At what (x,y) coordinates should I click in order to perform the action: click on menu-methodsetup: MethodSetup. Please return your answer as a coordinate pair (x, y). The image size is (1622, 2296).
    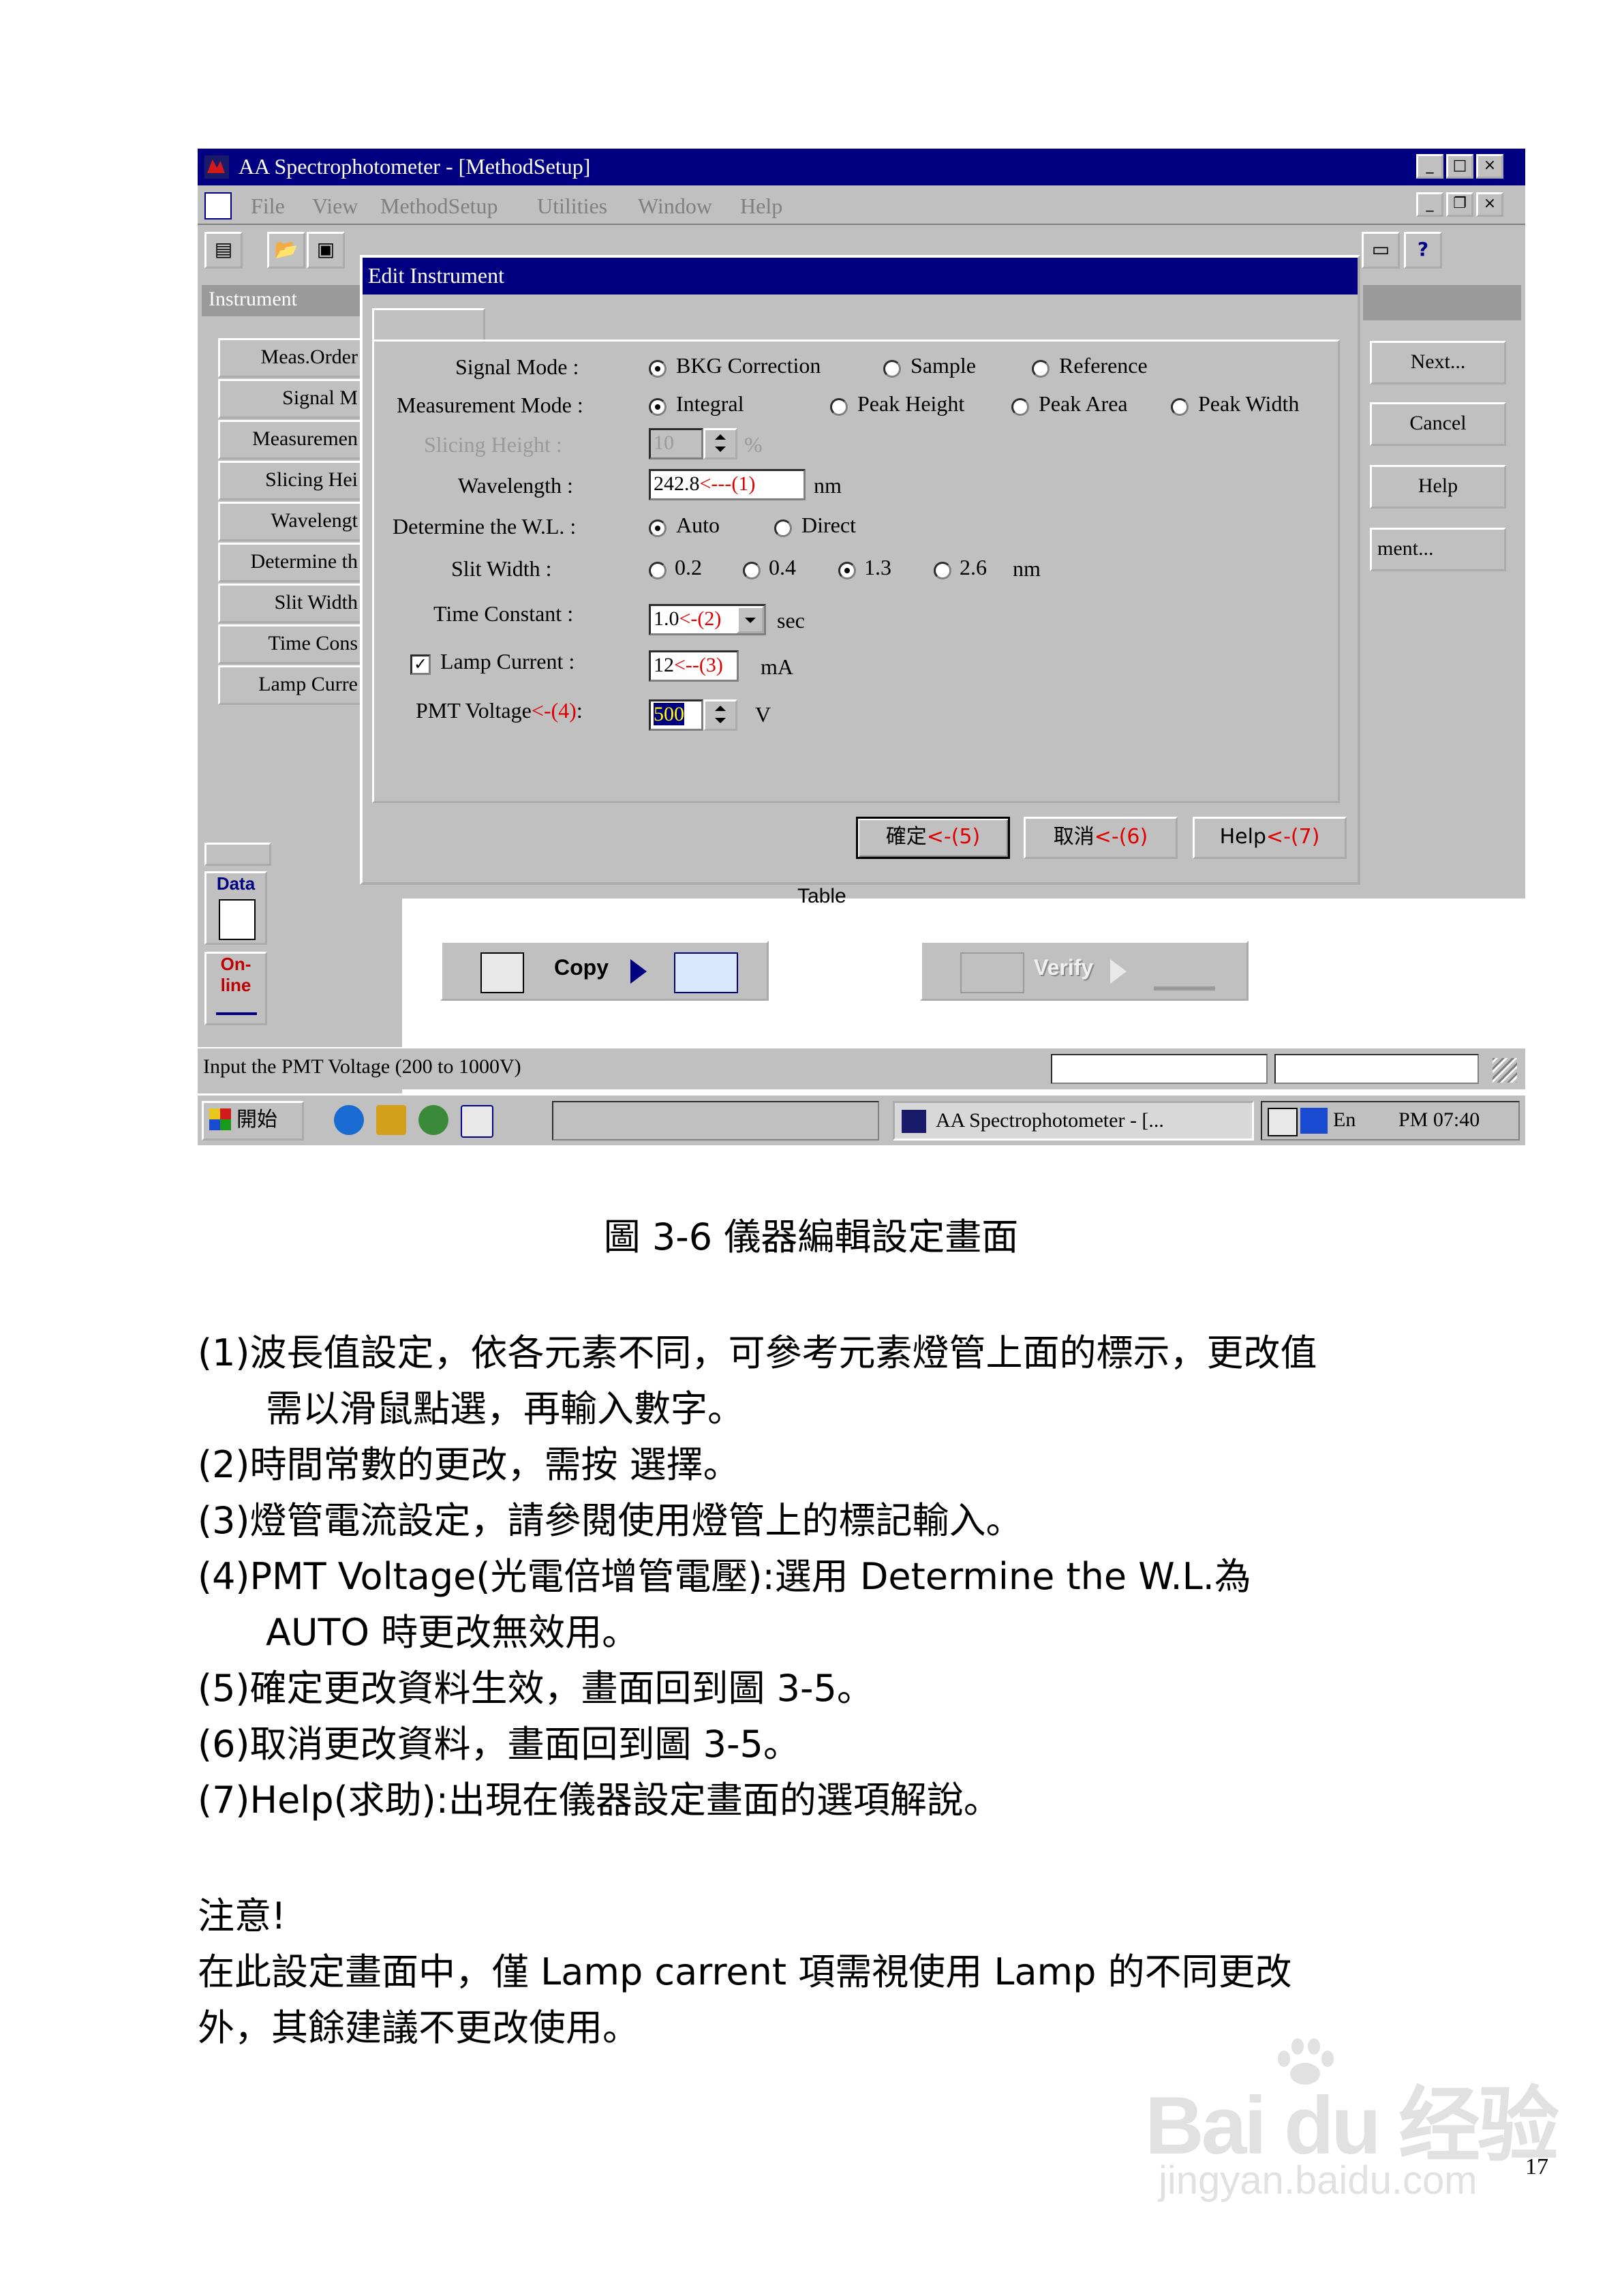
    Looking at the image, I should click on (439, 206).